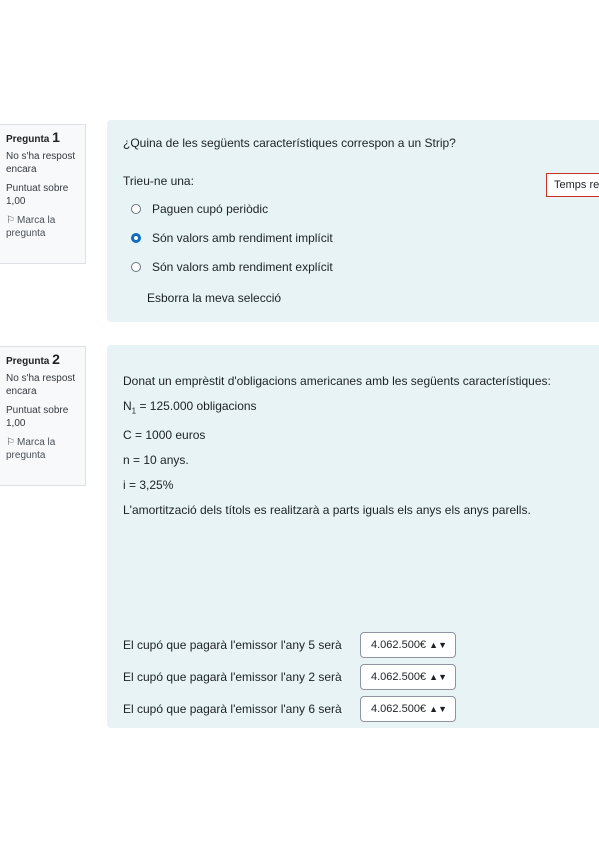  I want to click on answer-option-3: Són valors amb rendiment explícit, so click(361, 266).